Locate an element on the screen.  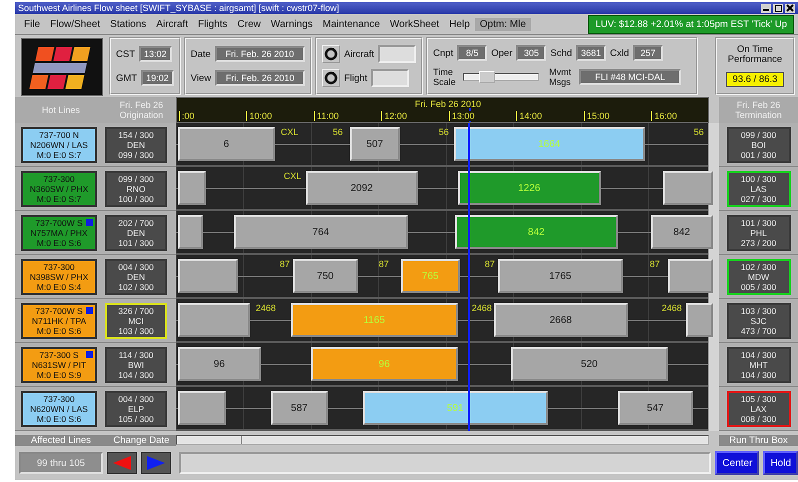
ruler-date: Fri. Feb 26 2010 is located at coordinates (447, 104).